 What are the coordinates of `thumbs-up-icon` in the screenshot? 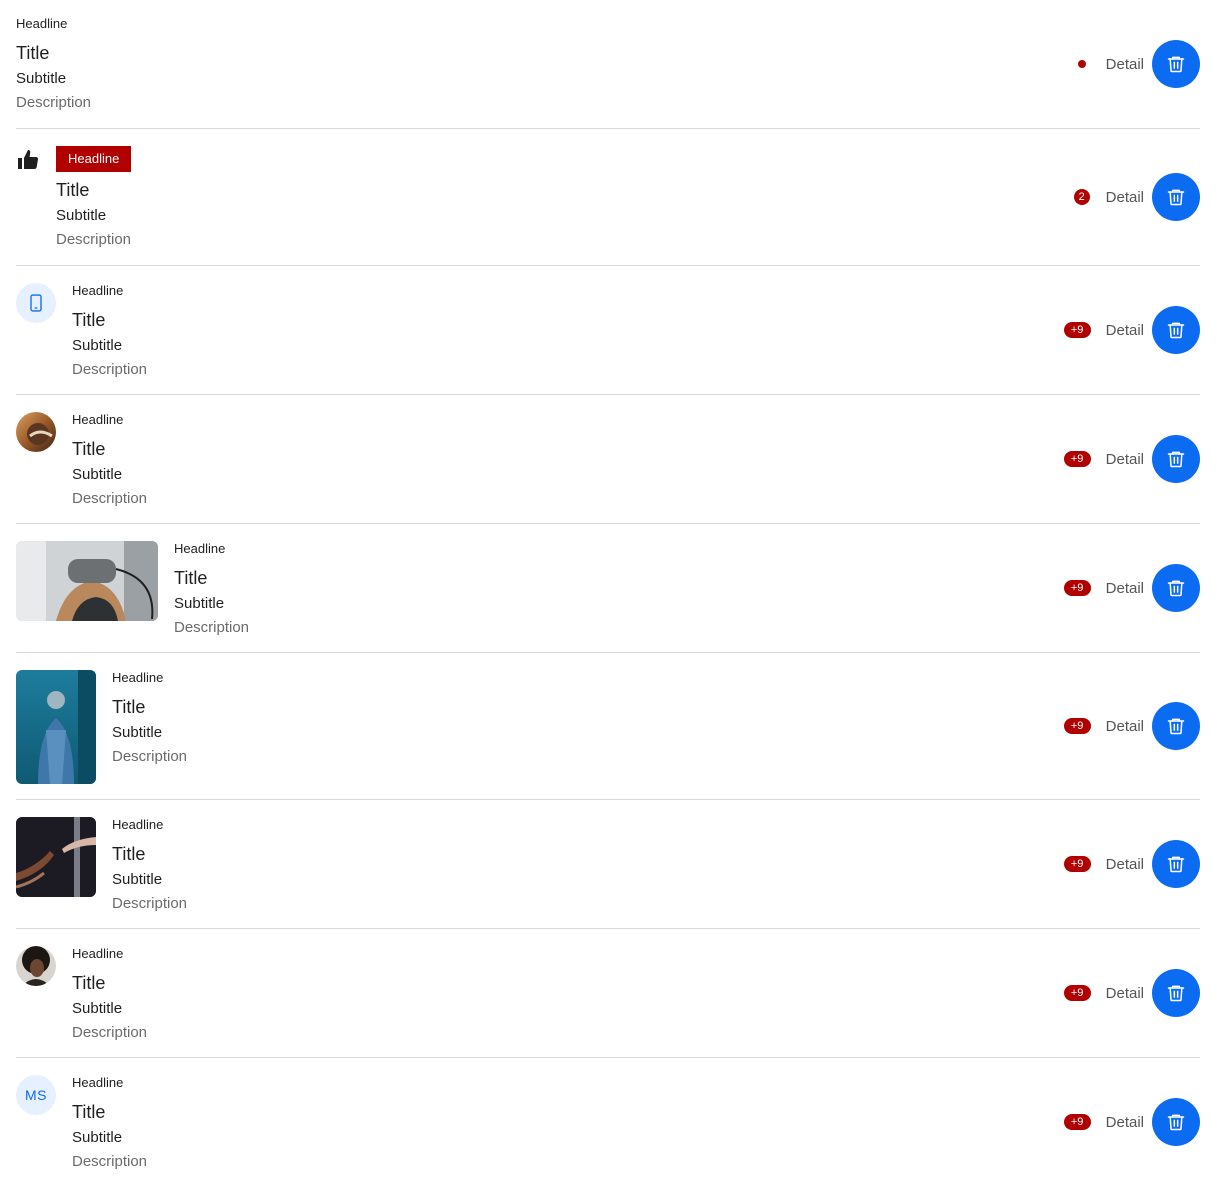 It's located at (28, 160).